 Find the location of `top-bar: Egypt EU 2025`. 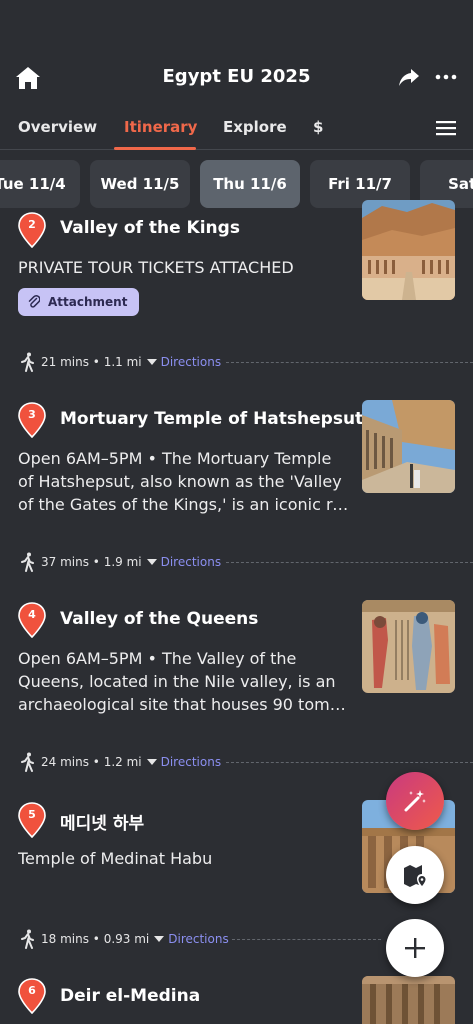

top-bar: Egypt EU 2025 is located at coordinates (236, 50).